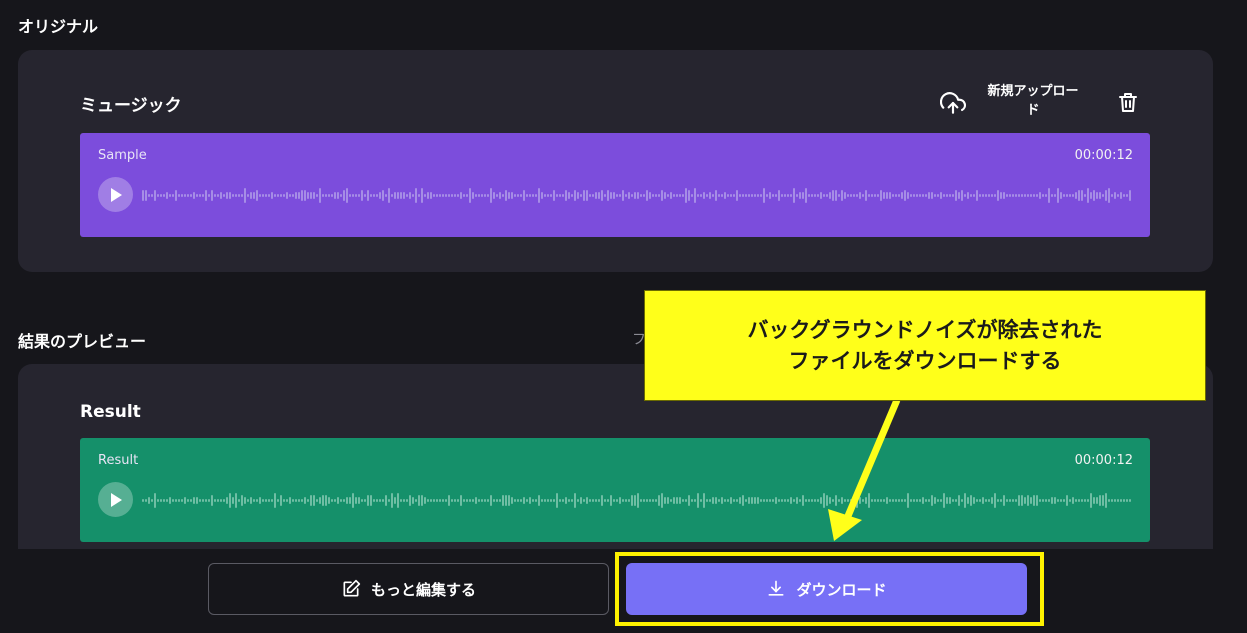 This screenshot has width=1247, height=633. I want to click on action-bar, so click(623, 591).